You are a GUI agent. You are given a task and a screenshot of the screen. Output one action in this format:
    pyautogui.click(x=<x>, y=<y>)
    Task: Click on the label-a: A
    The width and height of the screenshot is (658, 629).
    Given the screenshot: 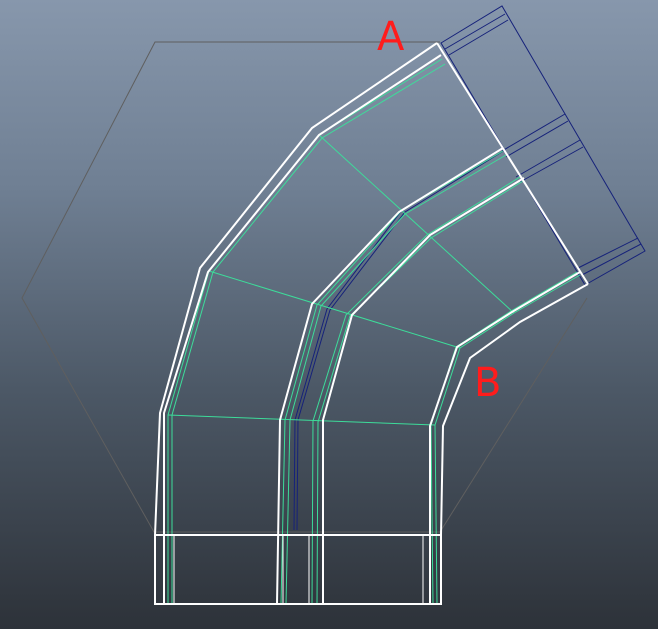 What is the action you would take?
    pyautogui.click(x=391, y=37)
    